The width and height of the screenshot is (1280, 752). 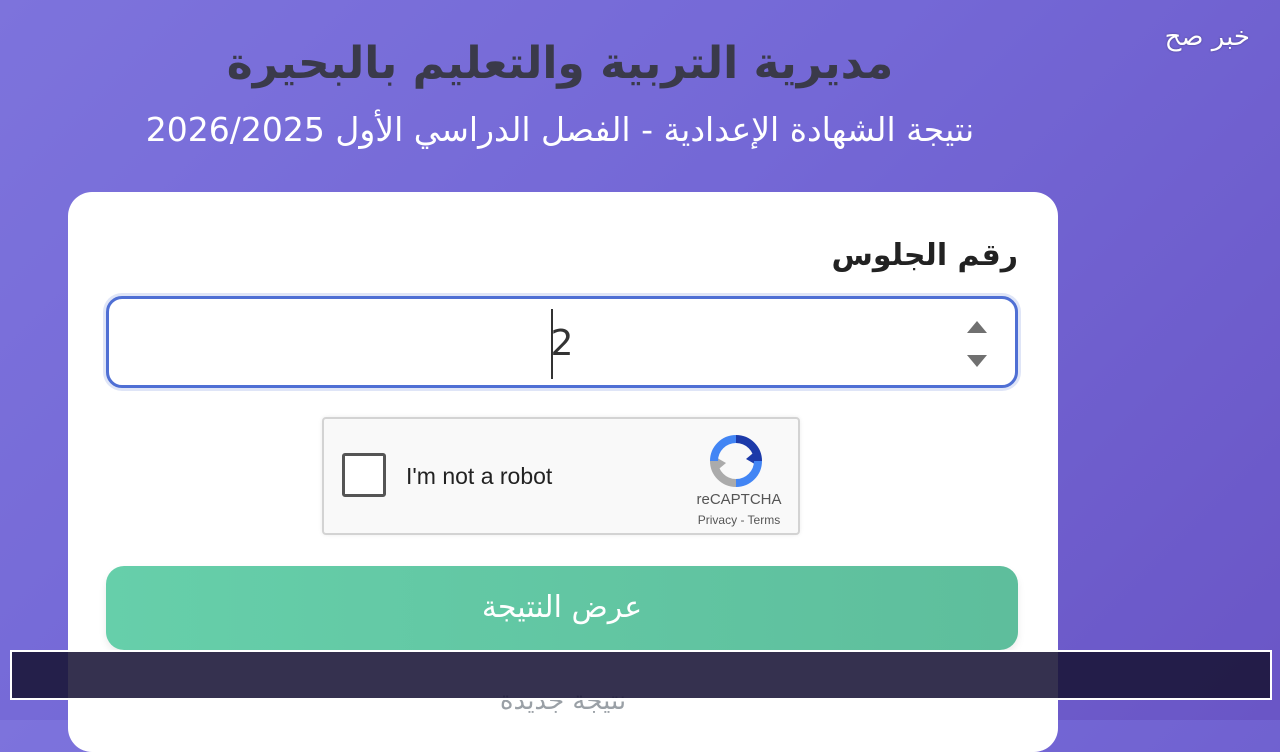 What do you see at coordinates (1207, 37) in the screenshot?
I see `site-watermark: خبر صح` at bounding box center [1207, 37].